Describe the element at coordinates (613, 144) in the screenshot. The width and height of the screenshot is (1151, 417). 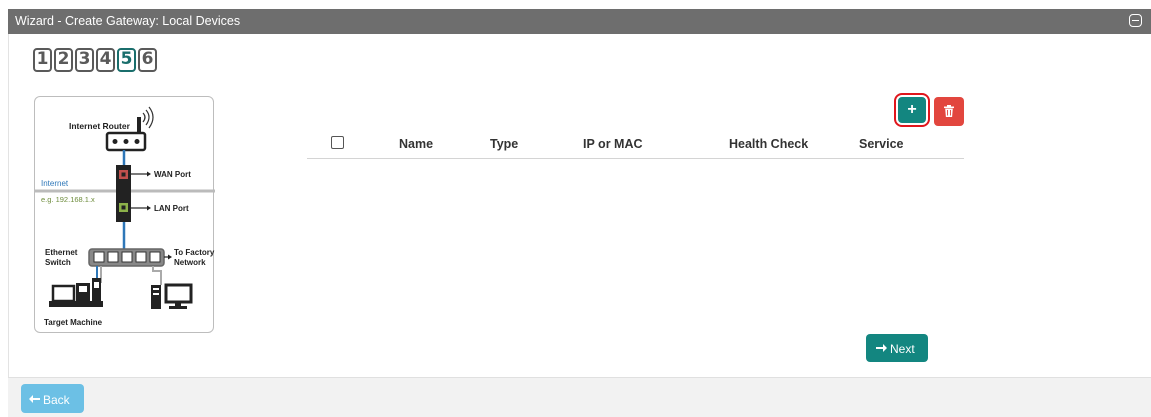
I see `column-ip-or-mac: IP or MAC` at that location.